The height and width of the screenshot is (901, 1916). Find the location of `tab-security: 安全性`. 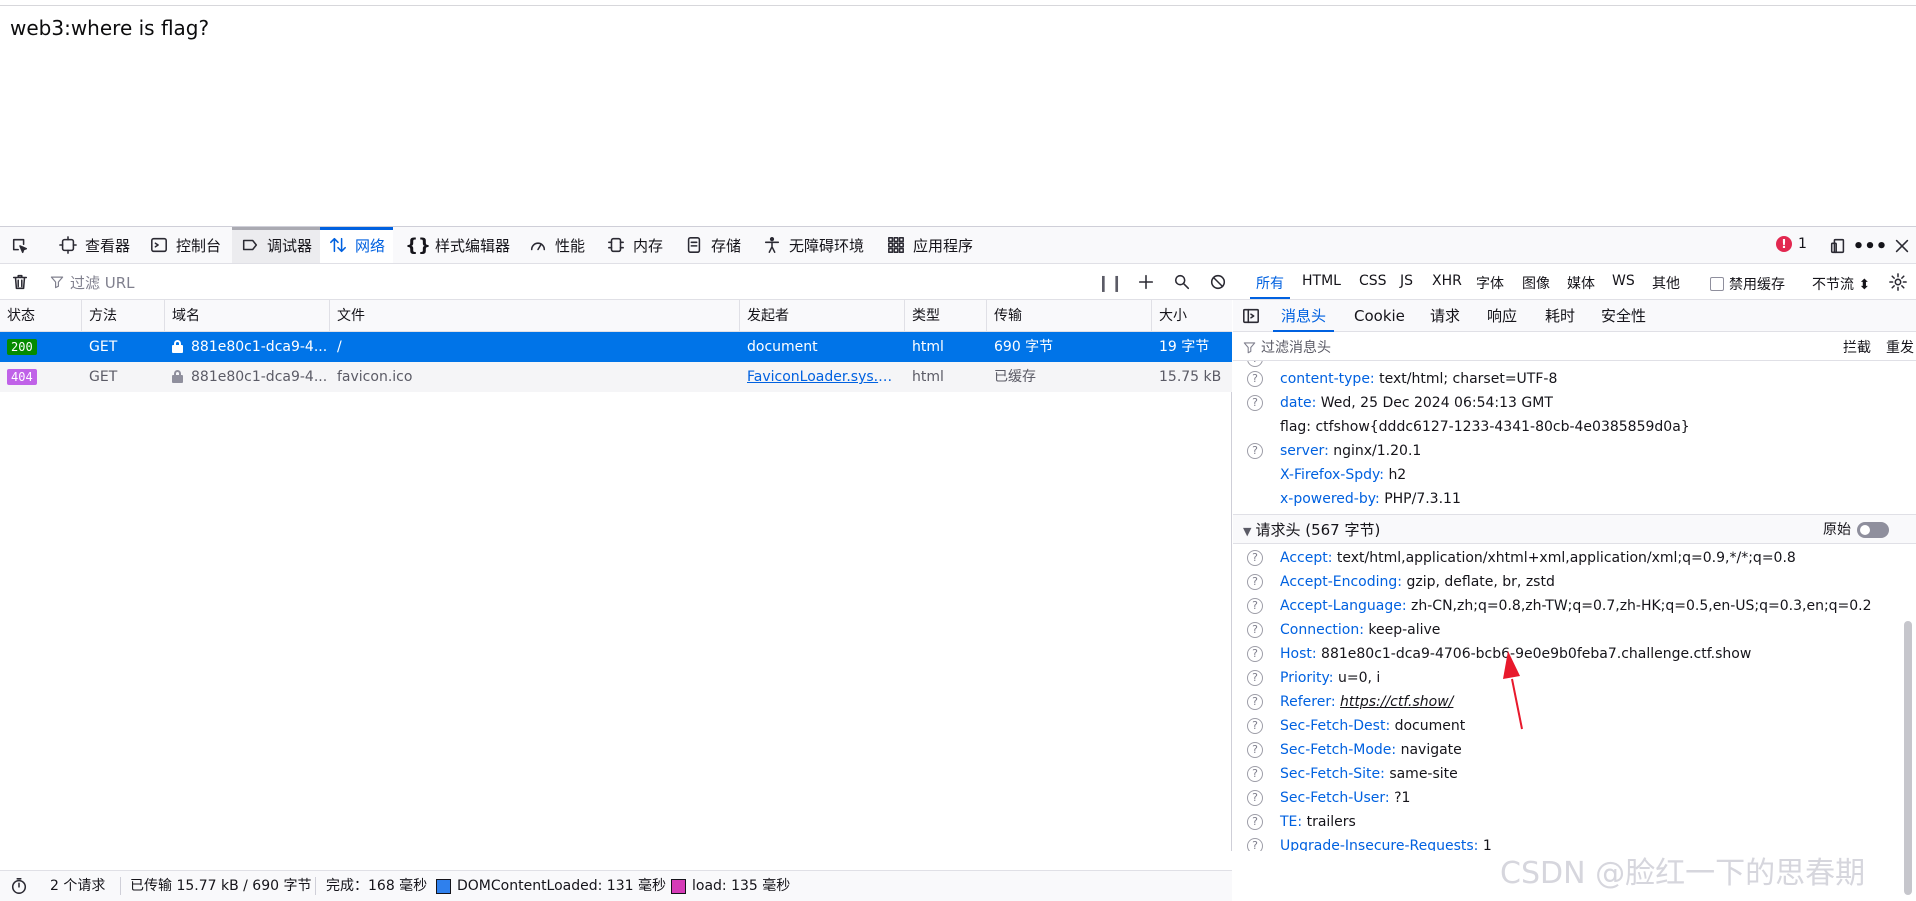

tab-security: 安全性 is located at coordinates (1623, 316).